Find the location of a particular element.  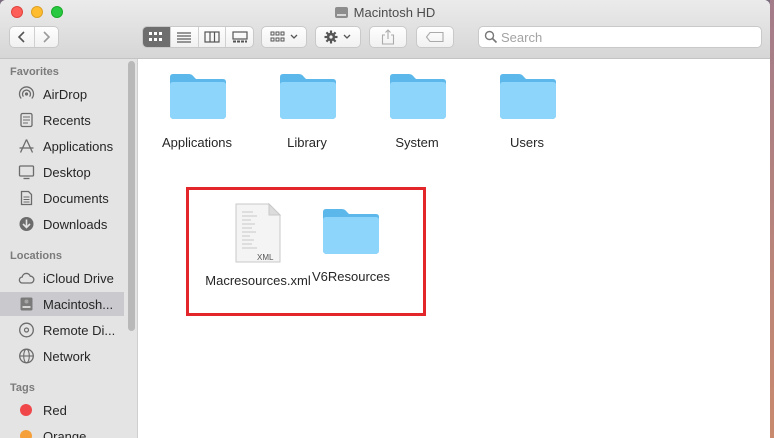

gallery-icon is located at coordinates (240, 37).